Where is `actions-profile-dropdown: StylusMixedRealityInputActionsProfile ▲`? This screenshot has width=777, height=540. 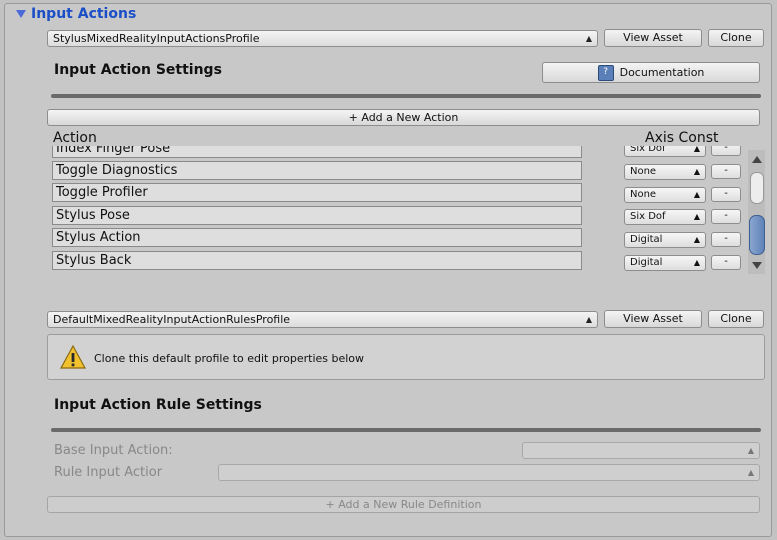
actions-profile-dropdown: StylusMixedRealityInputActionsProfile ▲ is located at coordinates (322, 38).